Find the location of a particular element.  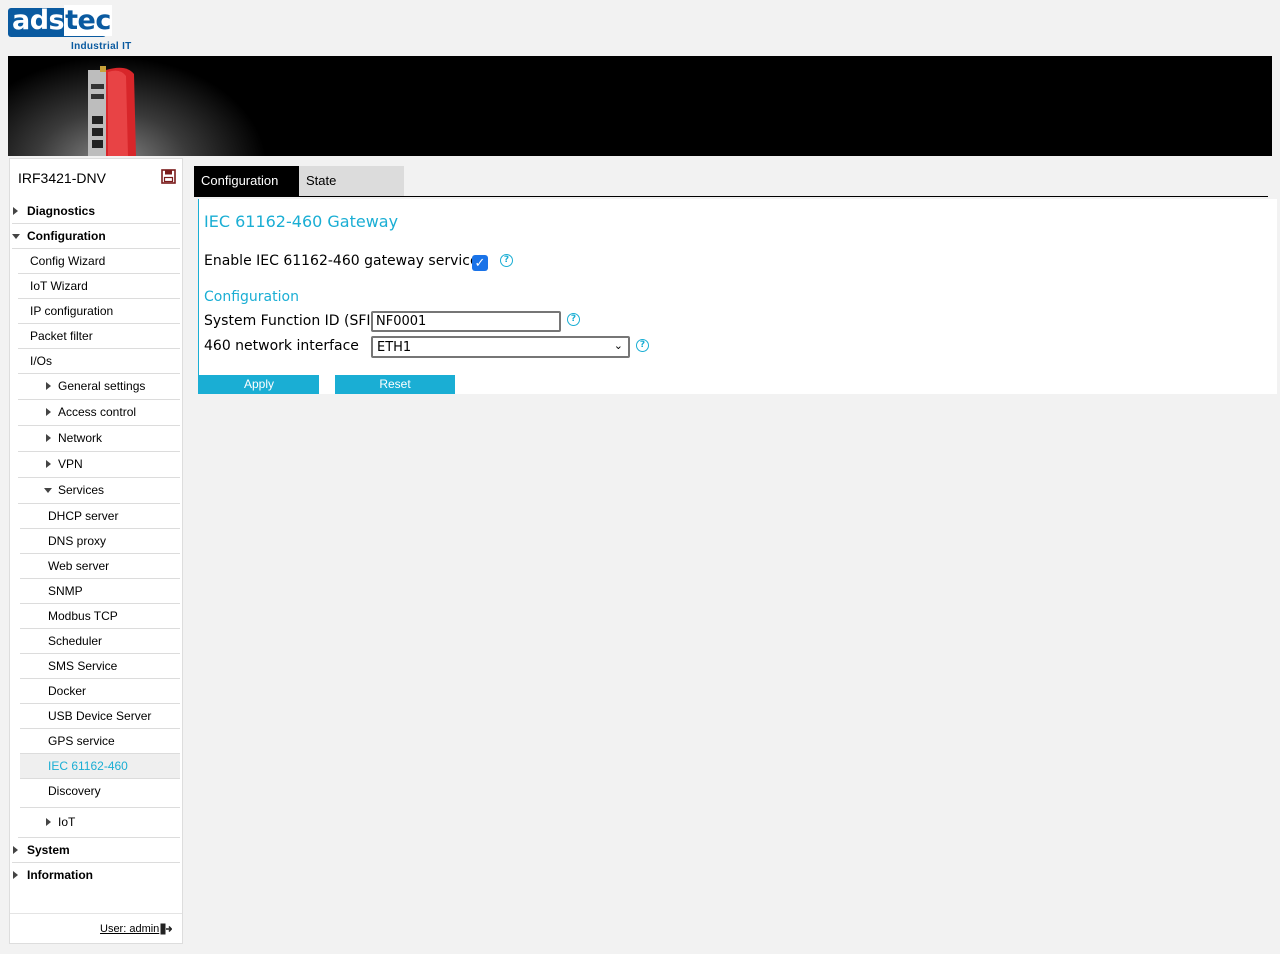

sidebar-item-diagnostics: Diagnostics is located at coordinates (96, 211).